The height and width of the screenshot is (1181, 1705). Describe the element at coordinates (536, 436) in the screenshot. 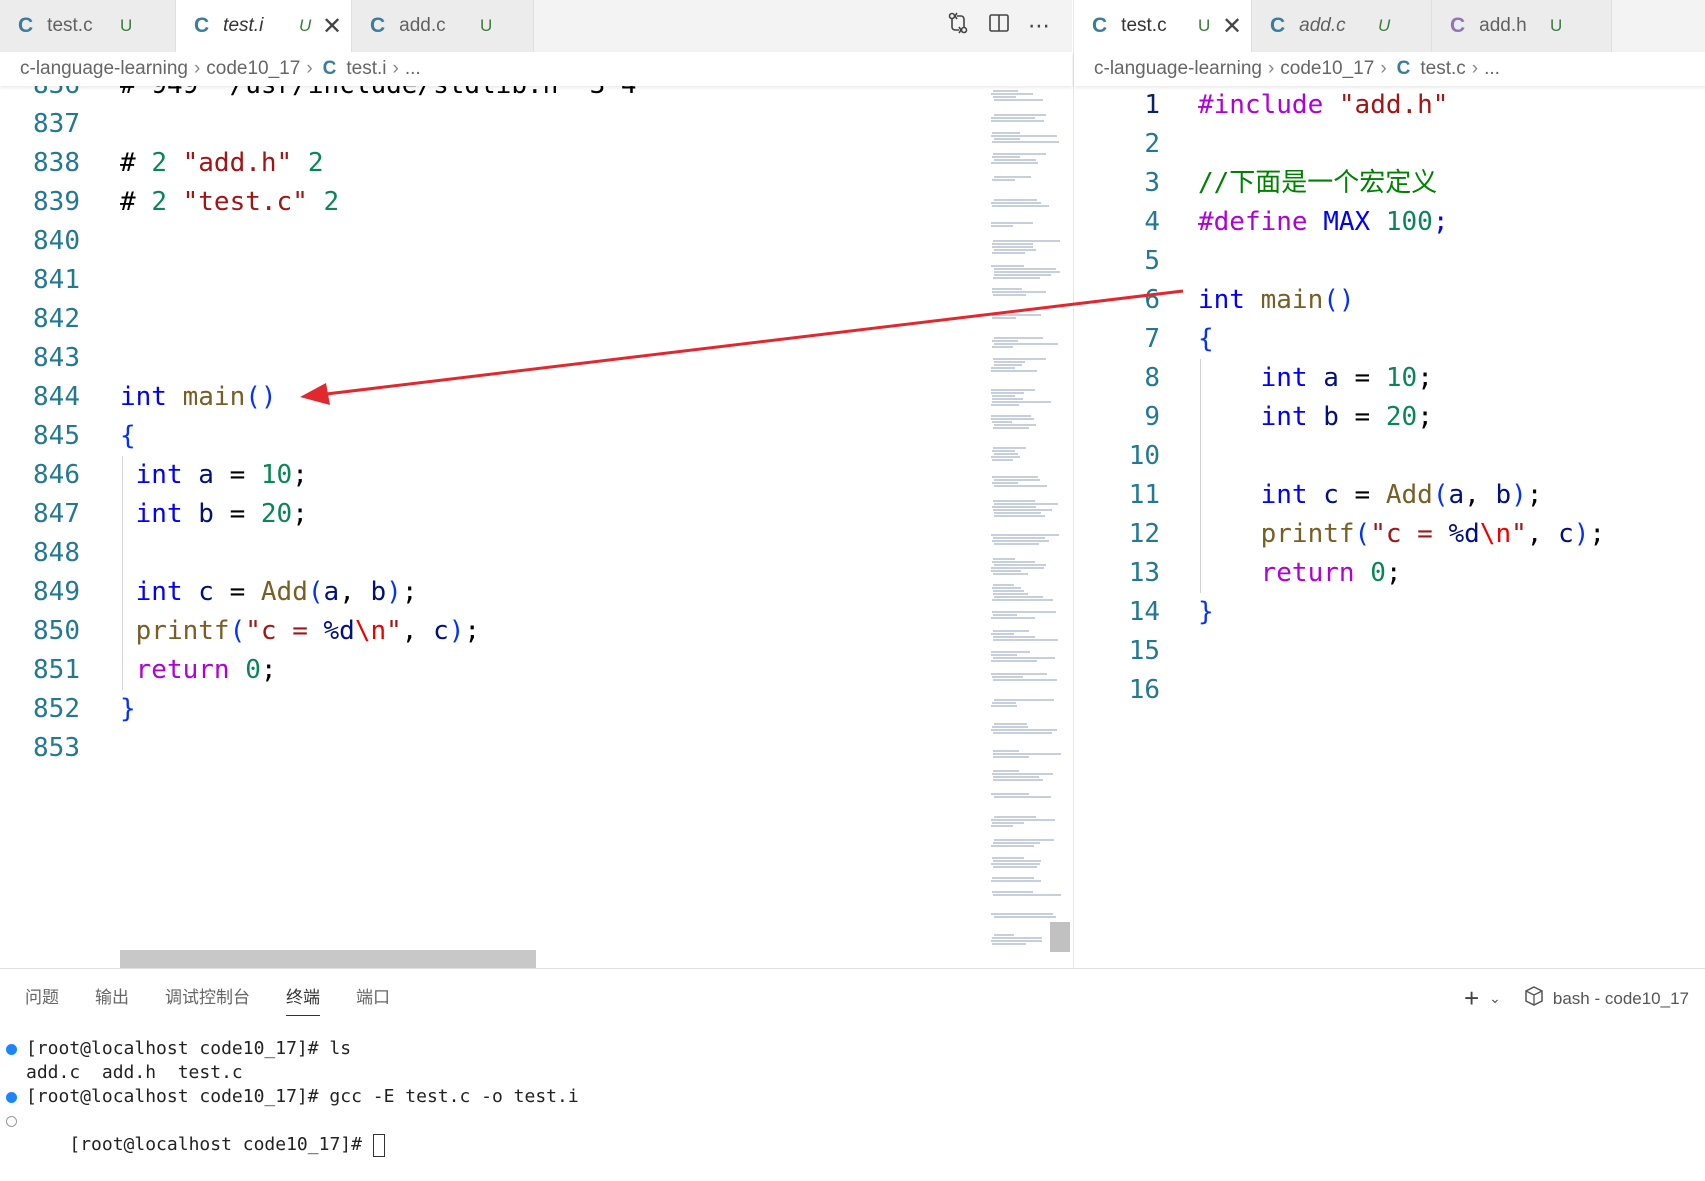

I see `code-line: 845 {` at that location.